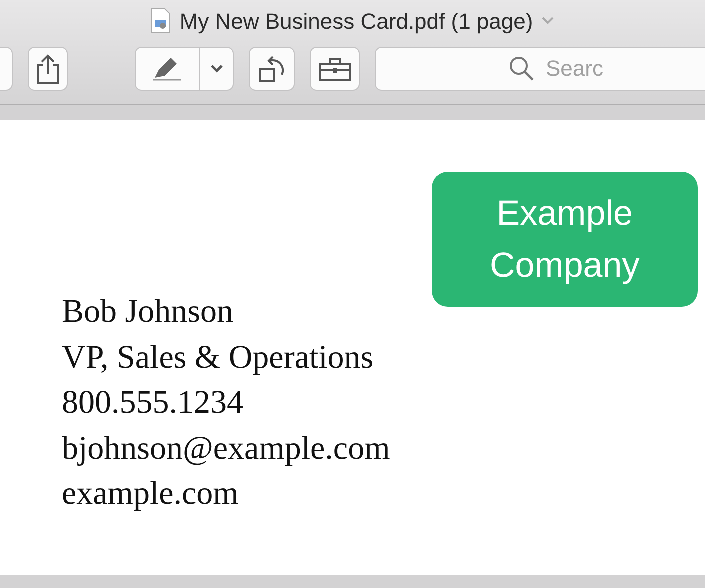 Image resolution: width=705 pixels, height=588 pixels. I want to click on card-text-line: 800.555.1234, so click(153, 403).